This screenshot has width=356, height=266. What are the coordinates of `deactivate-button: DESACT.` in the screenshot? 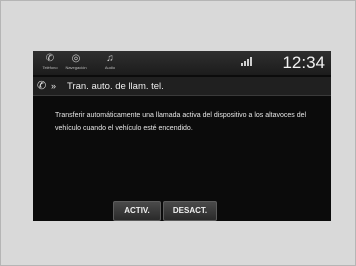 It's located at (190, 211).